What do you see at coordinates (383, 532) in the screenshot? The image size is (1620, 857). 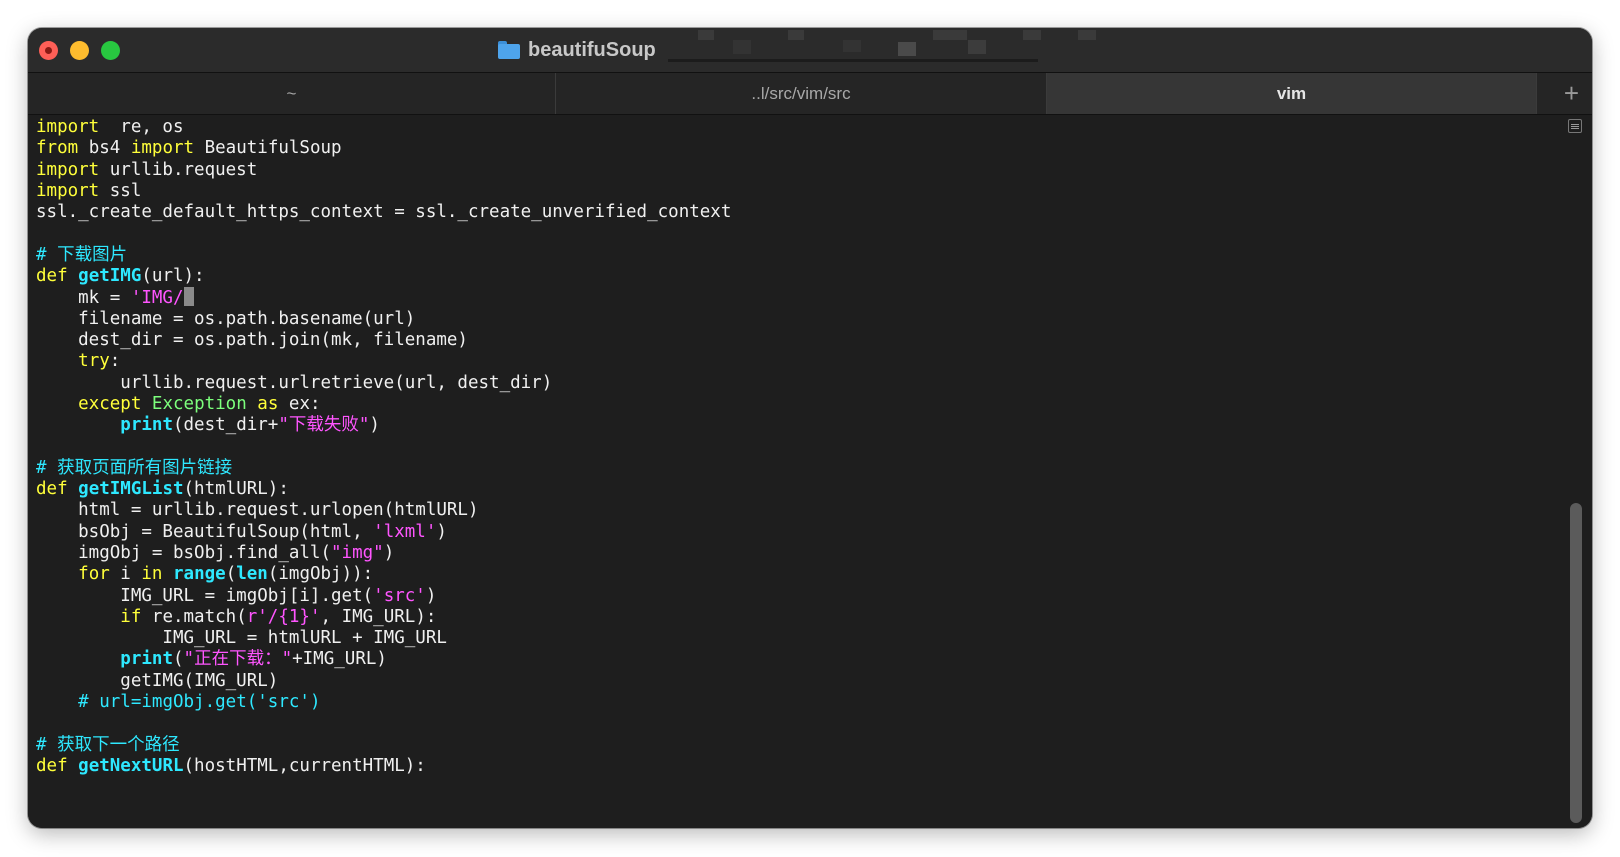 I see `code-line: bsObj = BeautifulSoup(html, 'lxml')` at bounding box center [383, 532].